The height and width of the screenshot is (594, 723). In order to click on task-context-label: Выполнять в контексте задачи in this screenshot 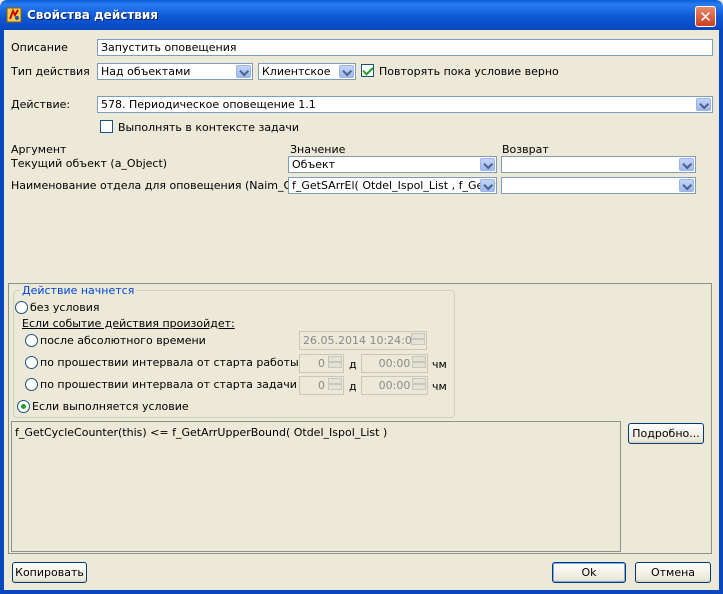, I will do `click(209, 127)`.